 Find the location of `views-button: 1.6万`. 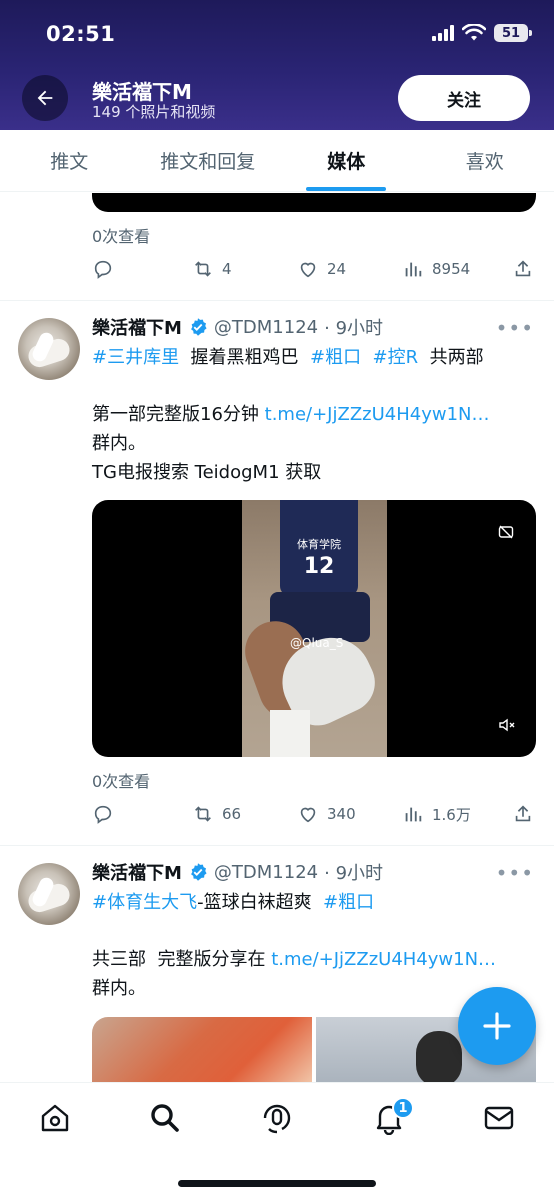

views-button: 1.6万 is located at coordinates (457, 814).